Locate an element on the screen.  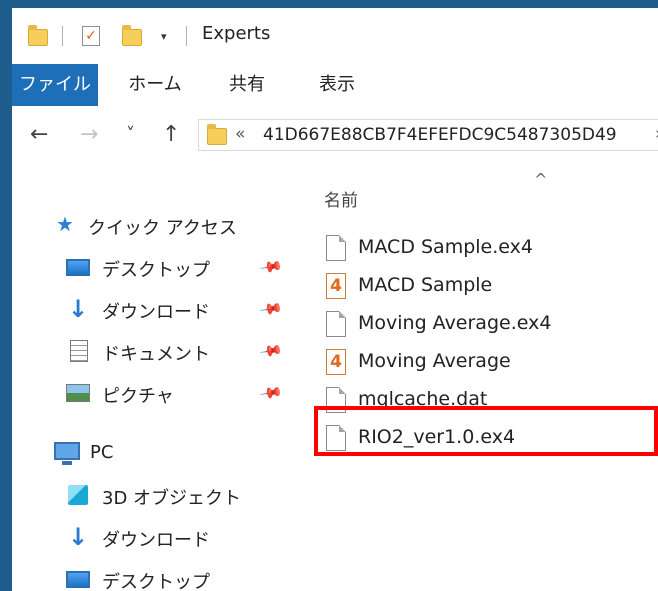
documents-icon is located at coordinates (79, 351).